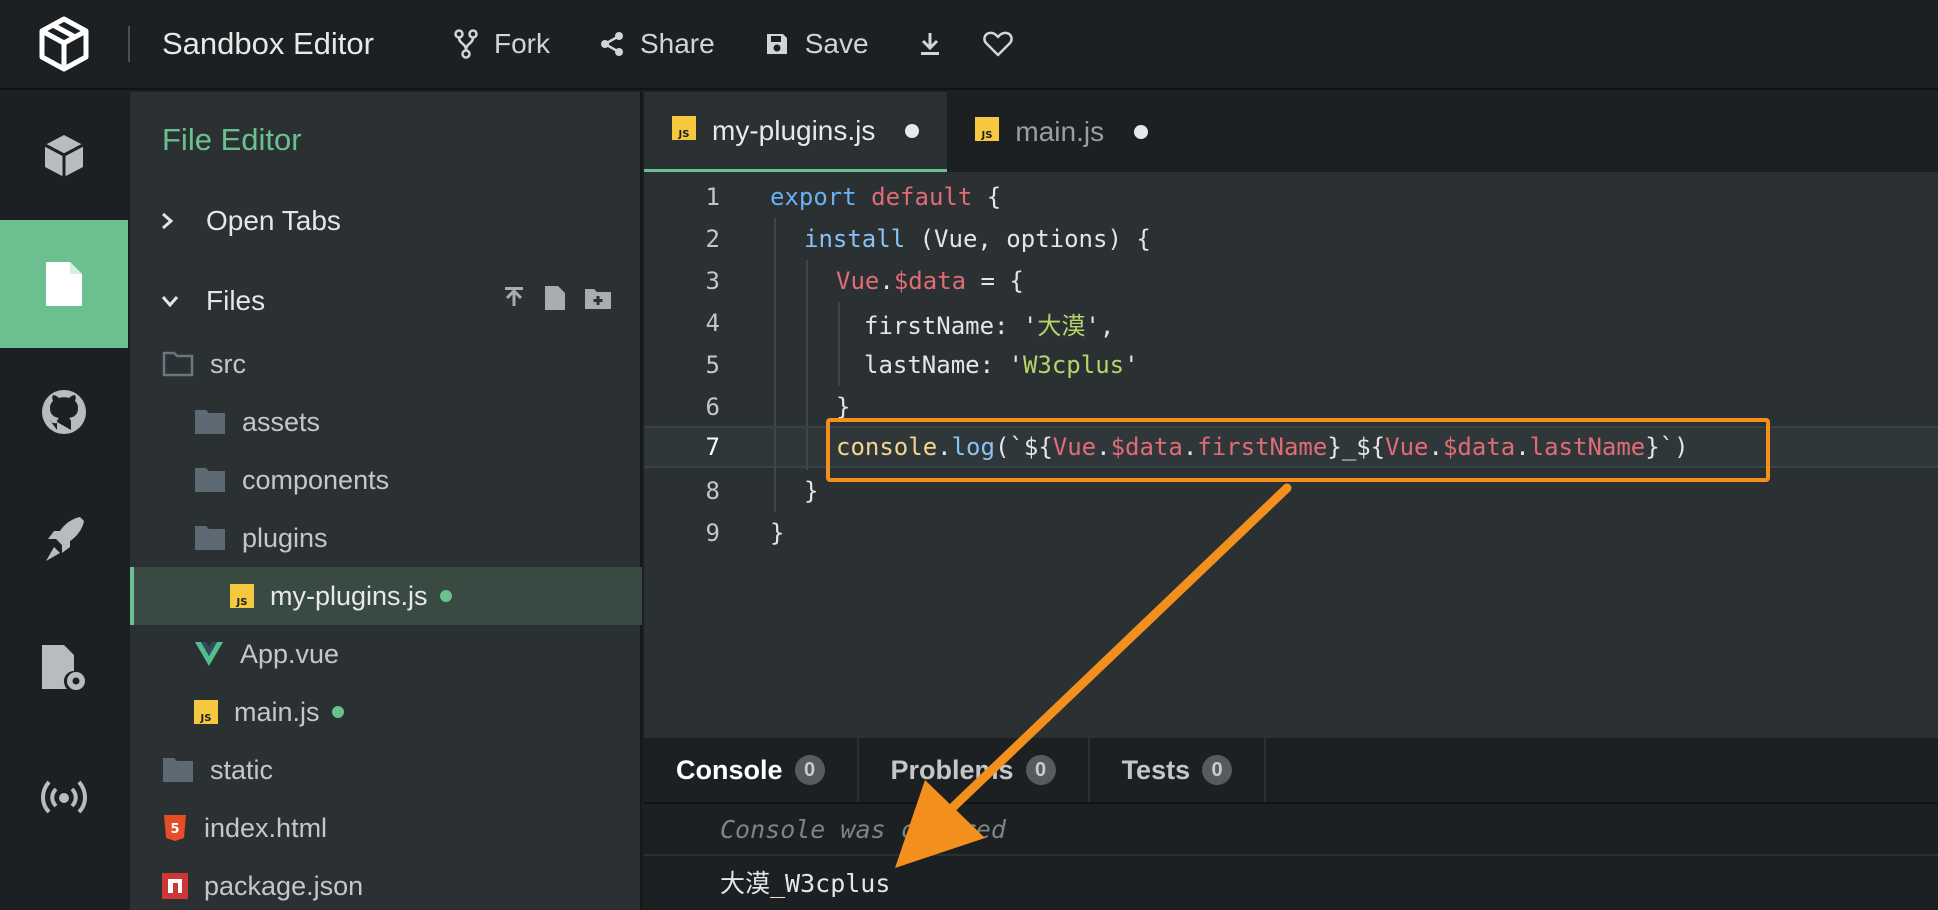 Image resolution: width=1938 pixels, height=910 pixels. What do you see at coordinates (386, 301) in the screenshot?
I see `files-section: Files` at bounding box center [386, 301].